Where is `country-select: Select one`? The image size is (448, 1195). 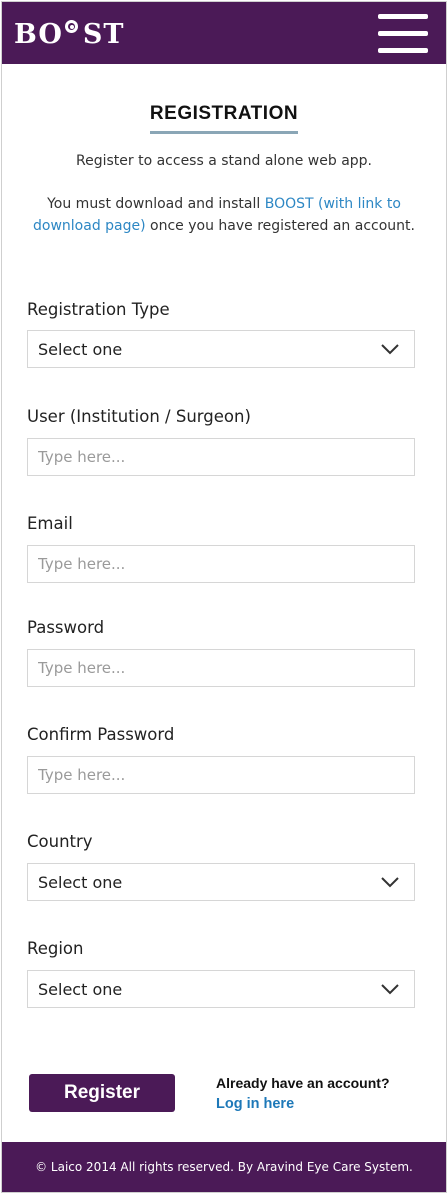 country-select: Select one is located at coordinates (221, 882).